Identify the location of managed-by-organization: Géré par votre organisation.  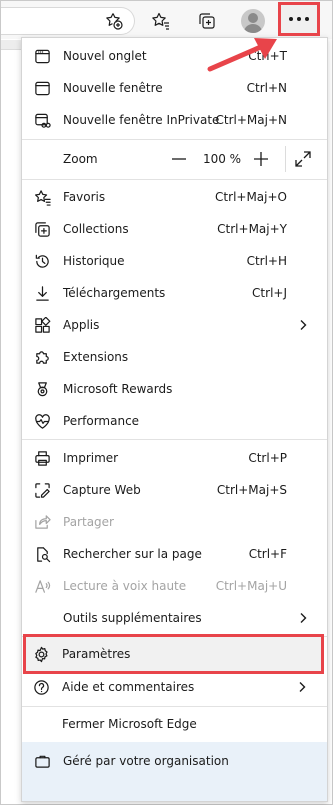
(174, 771).